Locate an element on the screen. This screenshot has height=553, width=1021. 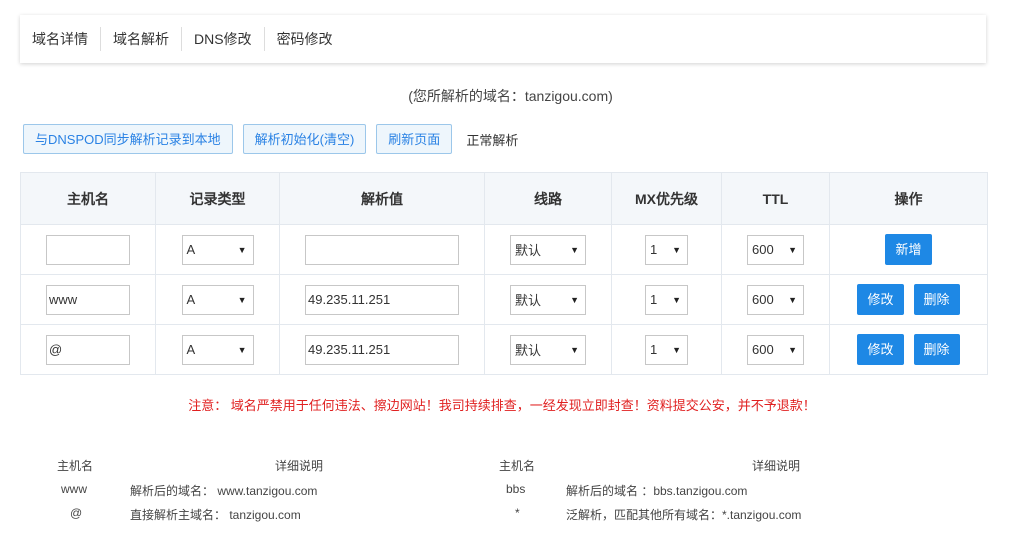
header-record-type: 记录类型 is located at coordinates (217, 198).